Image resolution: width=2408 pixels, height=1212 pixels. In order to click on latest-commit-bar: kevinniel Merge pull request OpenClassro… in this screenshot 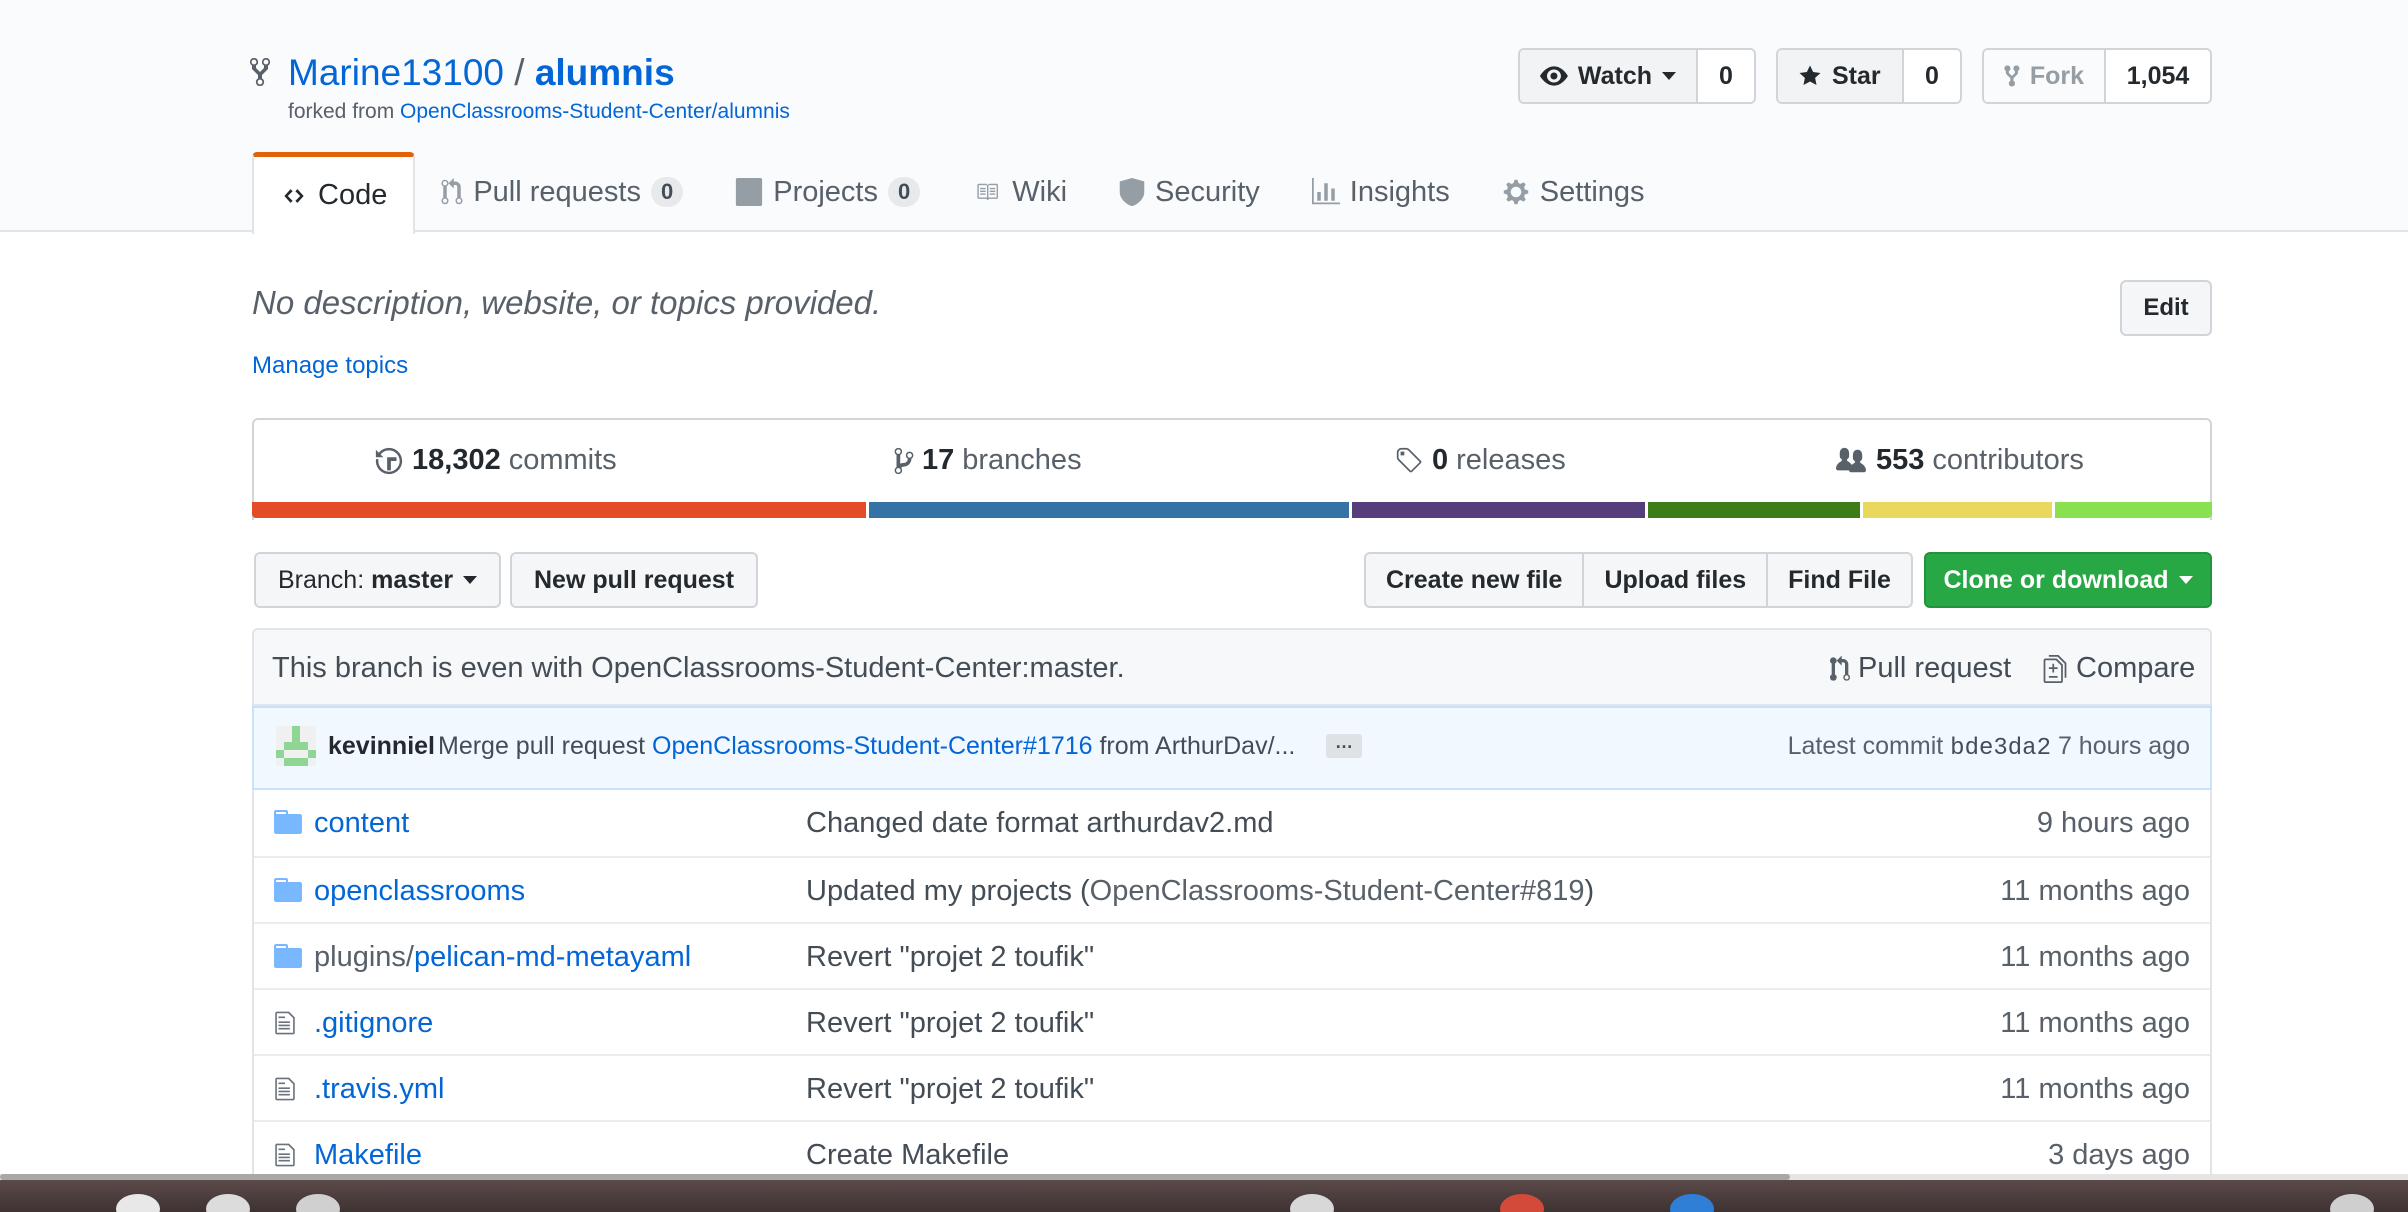, I will do `click(1232, 748)`.